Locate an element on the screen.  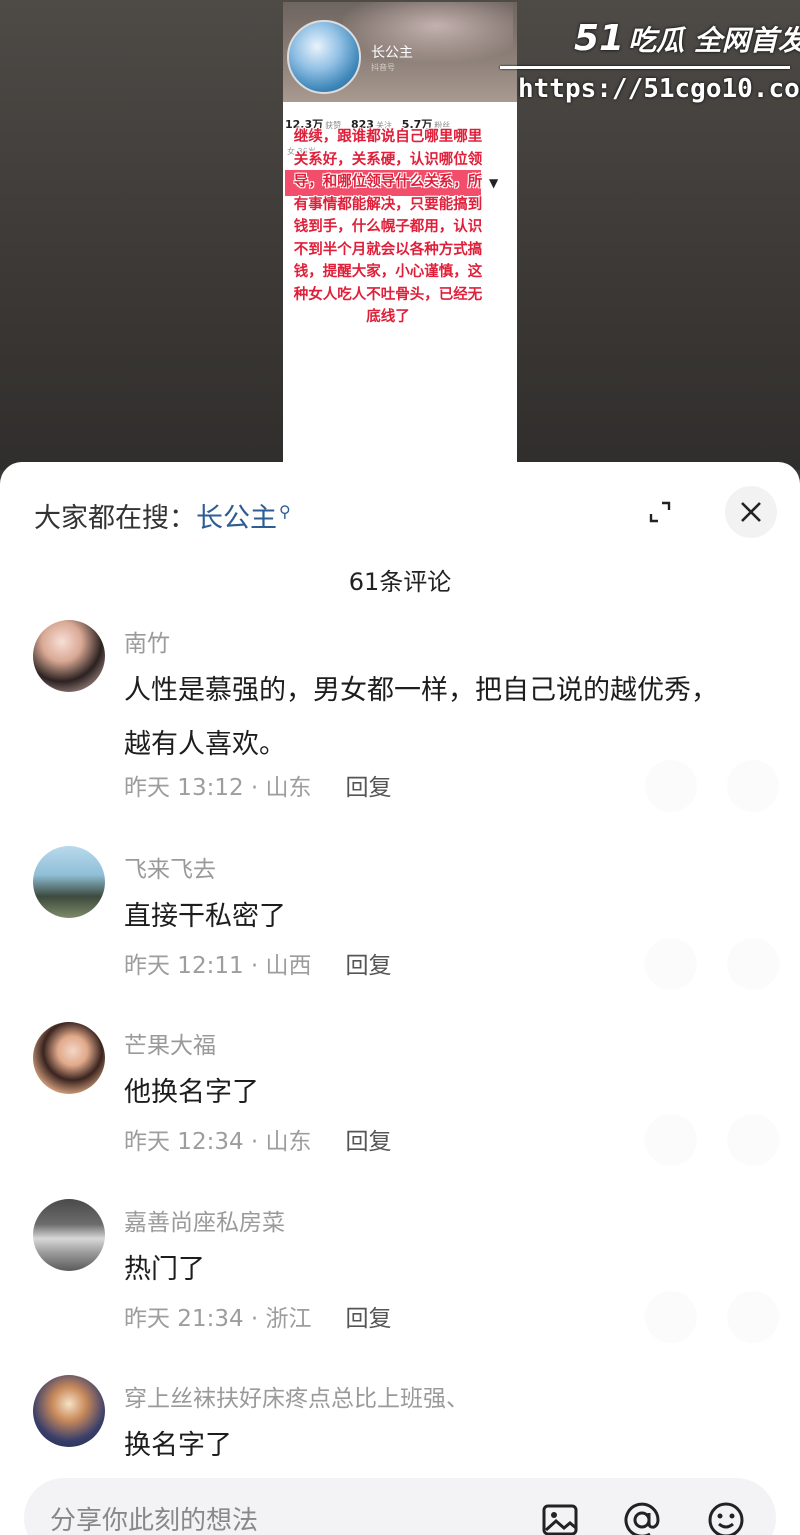
comment-meta: 昨天 12:34 · 山东 回复 is located at coordinates (258, 1139).